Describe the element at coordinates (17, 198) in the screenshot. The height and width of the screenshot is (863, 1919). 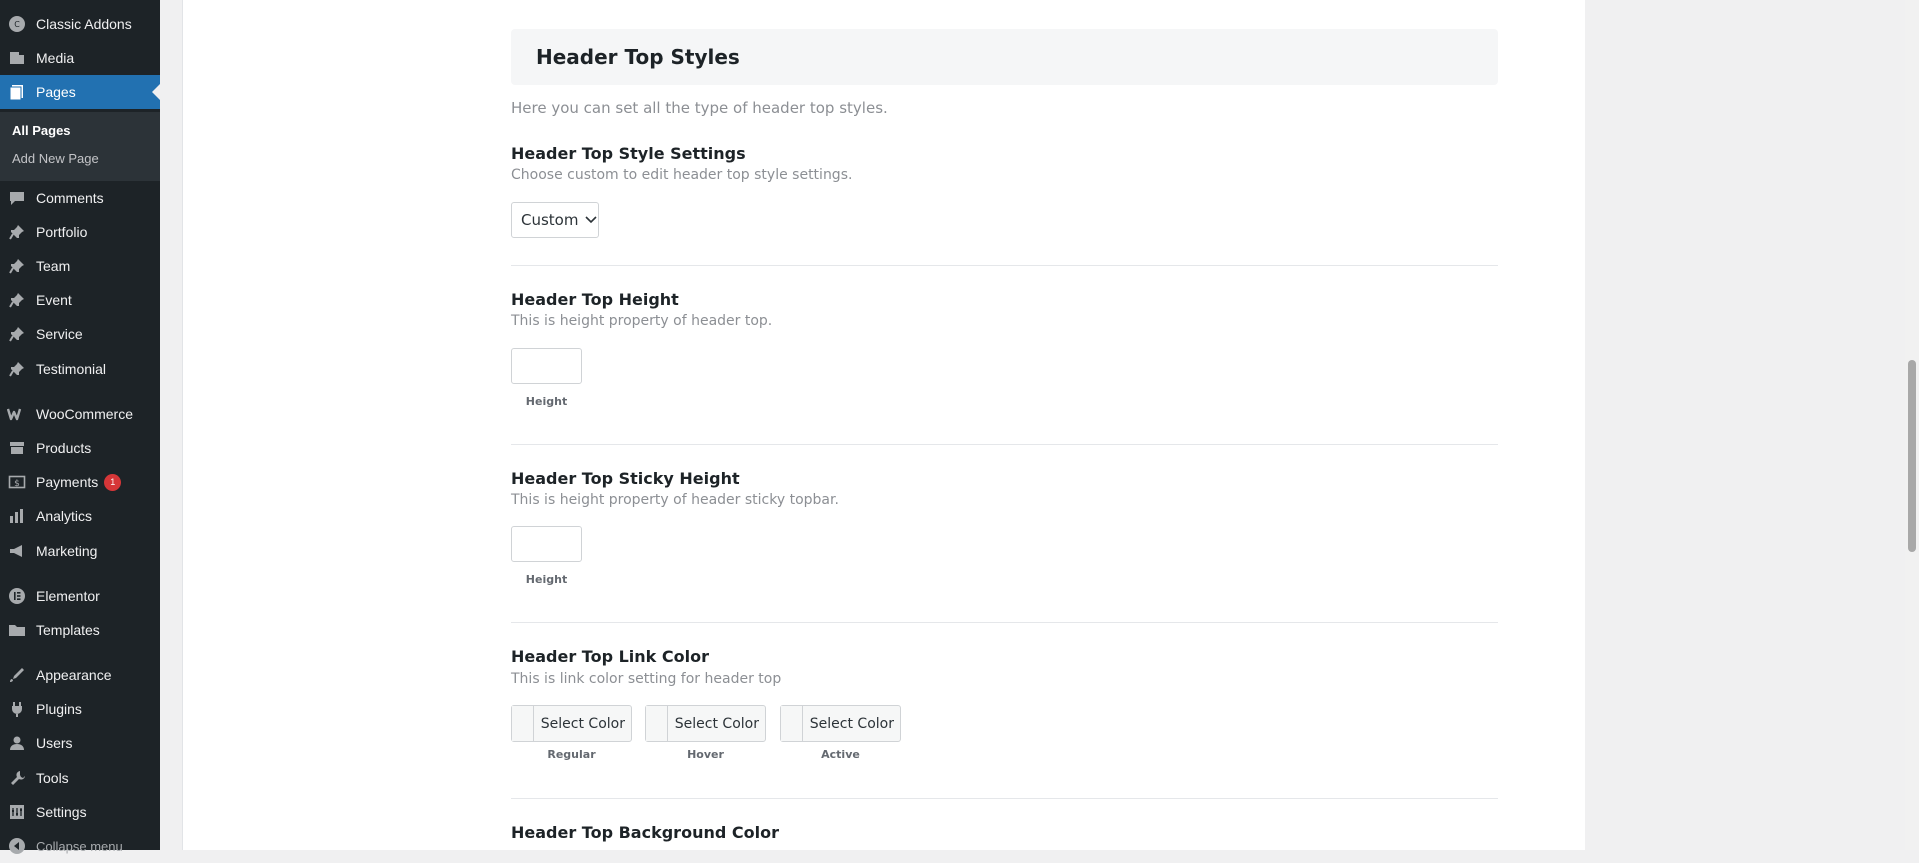
I see `comments-icon` at that location.